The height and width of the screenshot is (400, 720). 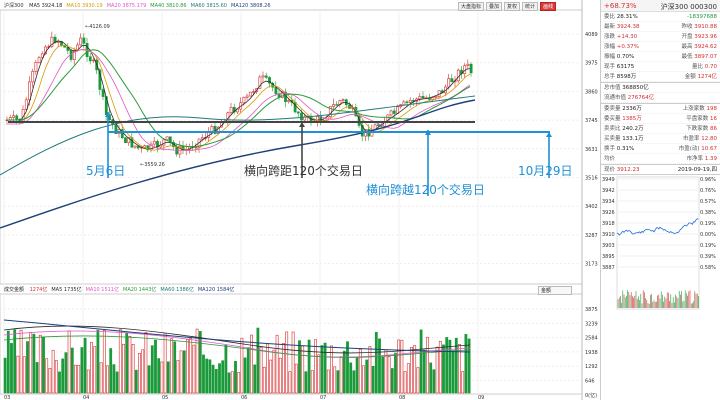 I want to click on statistics-button: 统计, so click(x=530, y=6).